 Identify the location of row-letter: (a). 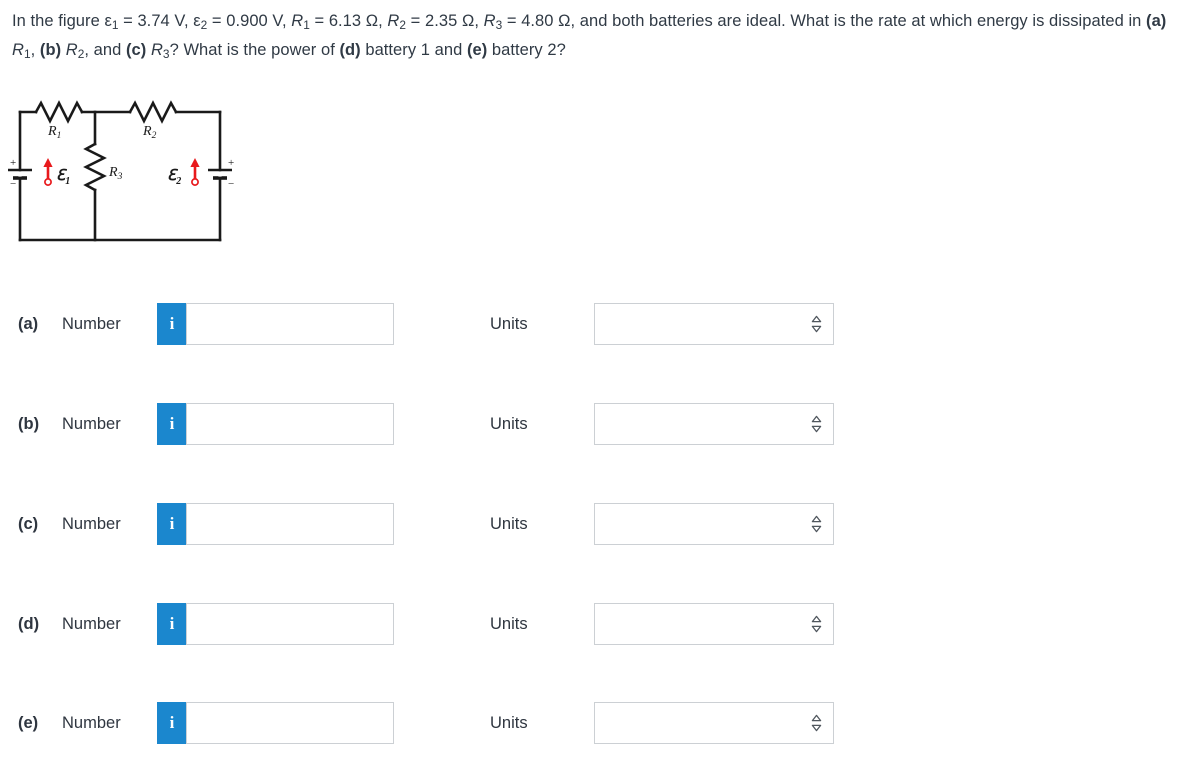
(28, 323).